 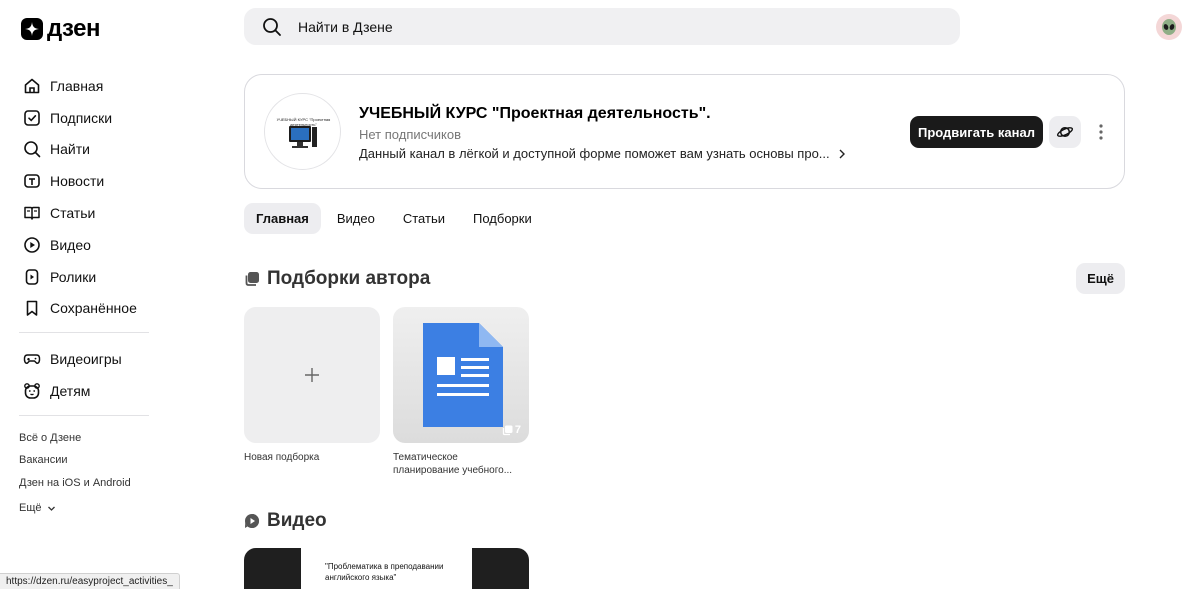 I want to click on tab-video: Видео, so click(x=356, y=218).